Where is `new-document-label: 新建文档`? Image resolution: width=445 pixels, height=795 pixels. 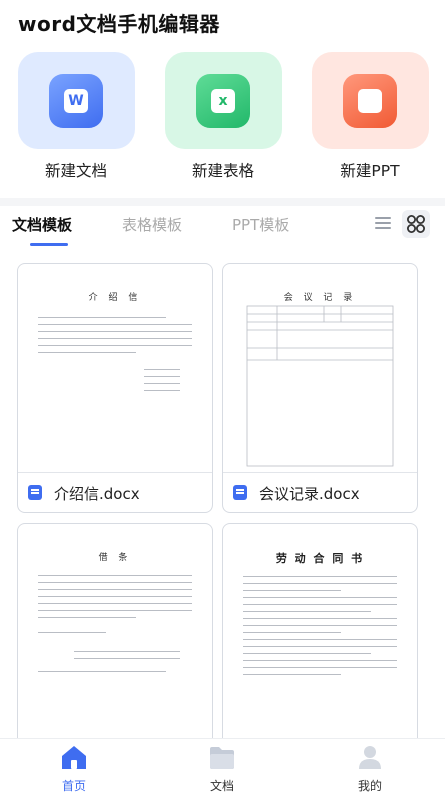 new-document-label: 新建文档 is located at coordinates (75, 171).